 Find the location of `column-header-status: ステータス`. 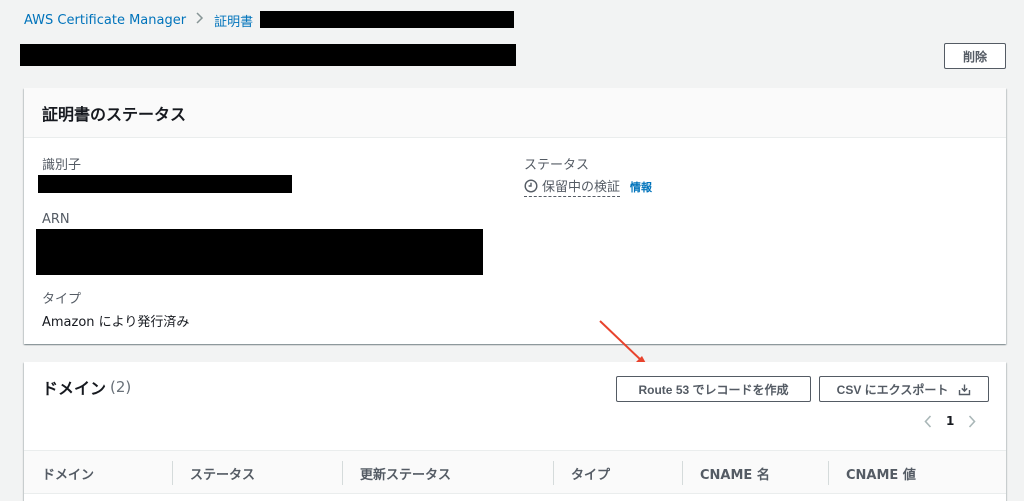

column-header-status: ステータス is located at coordinates (222, 473).